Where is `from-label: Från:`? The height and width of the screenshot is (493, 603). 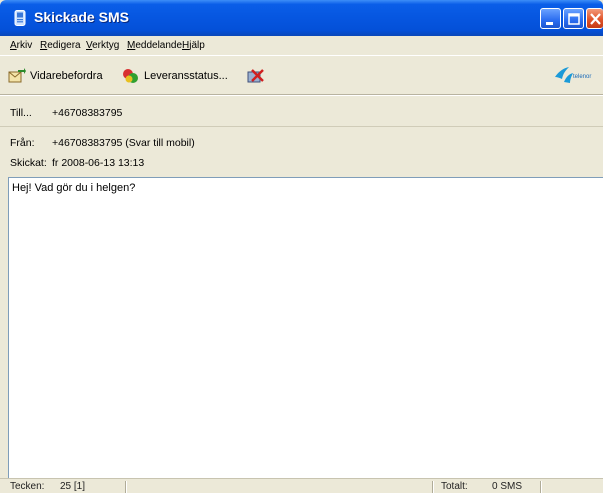 from-label: Från: is located at coordinates (22, 143).